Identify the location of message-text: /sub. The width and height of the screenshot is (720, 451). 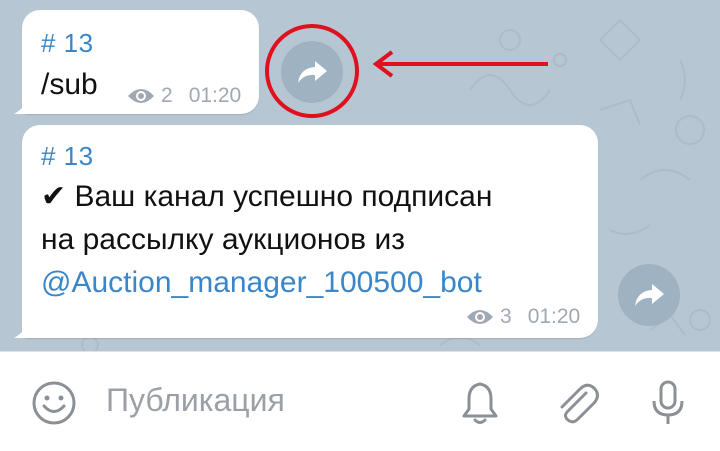
(69, 84).